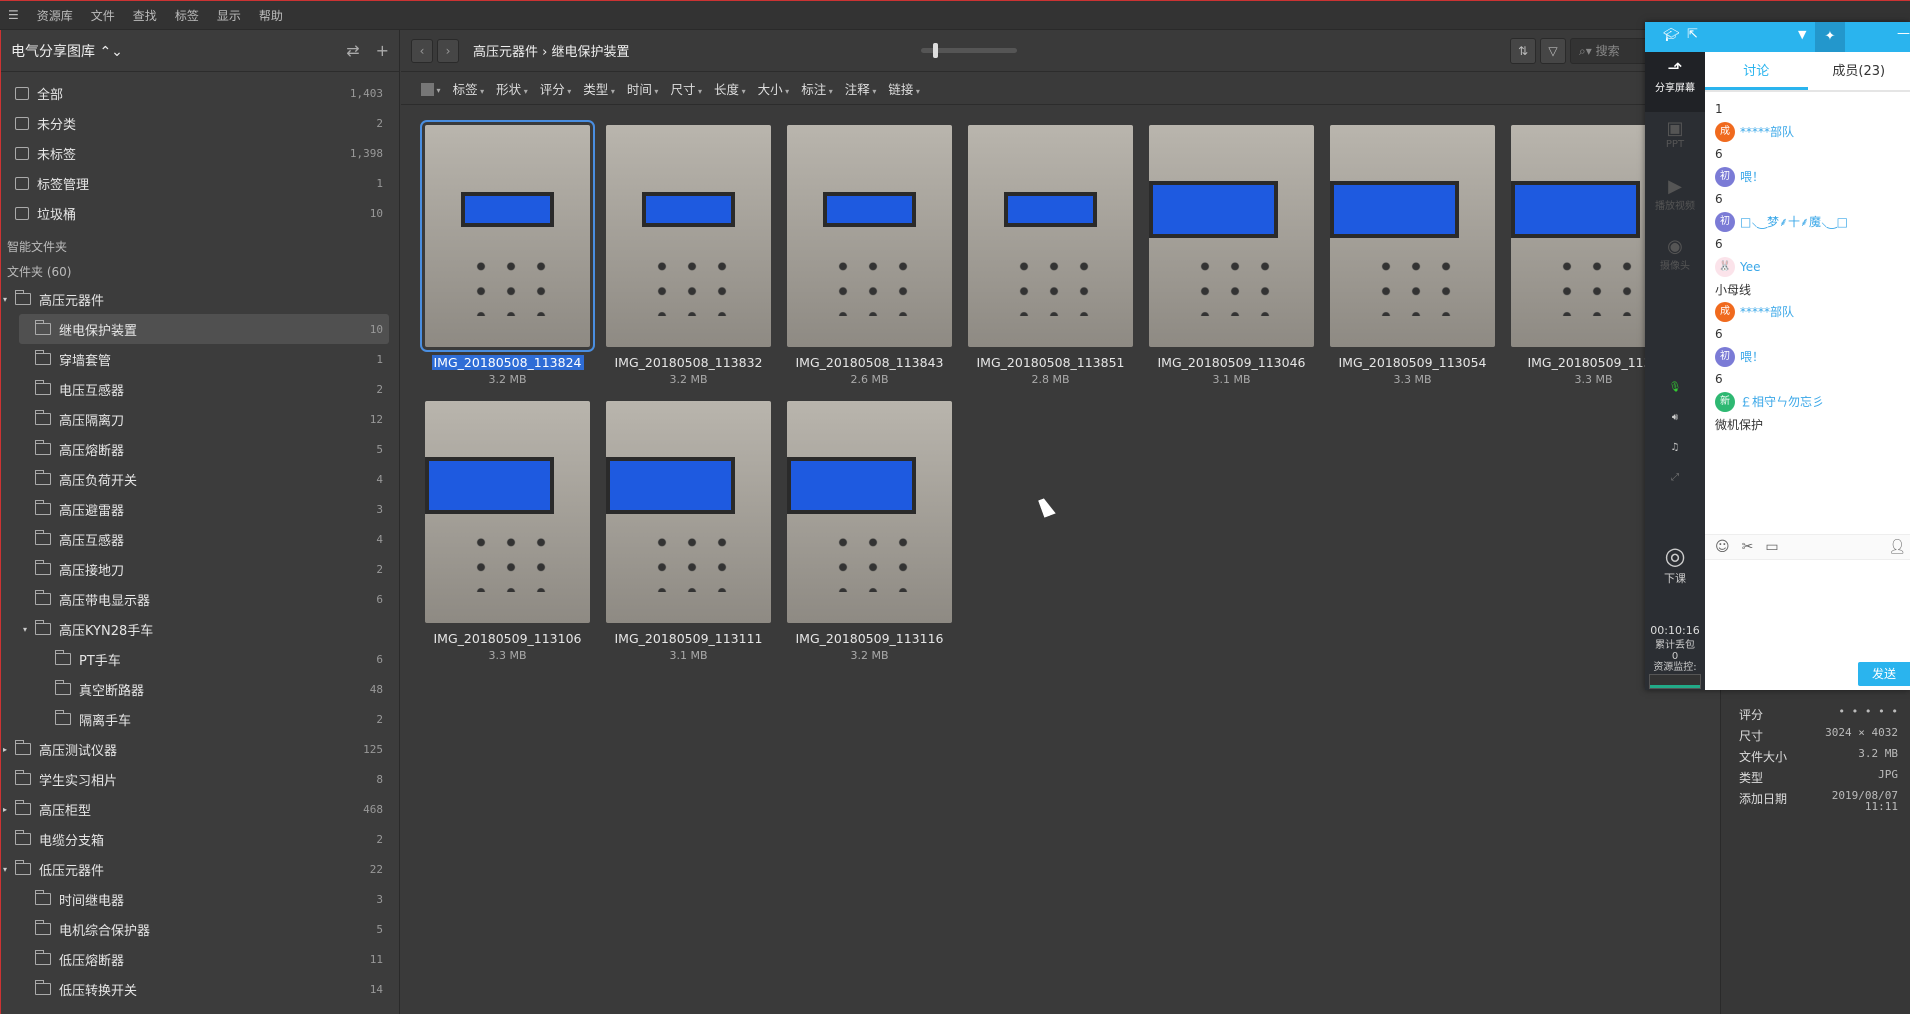 The height and width of the screenshot is (1014, 1910). What do you see at coordinates (200, 989) in the screenshot?
I see `folder-item: 低压转换开关 14` at bounding box center [200, 989].